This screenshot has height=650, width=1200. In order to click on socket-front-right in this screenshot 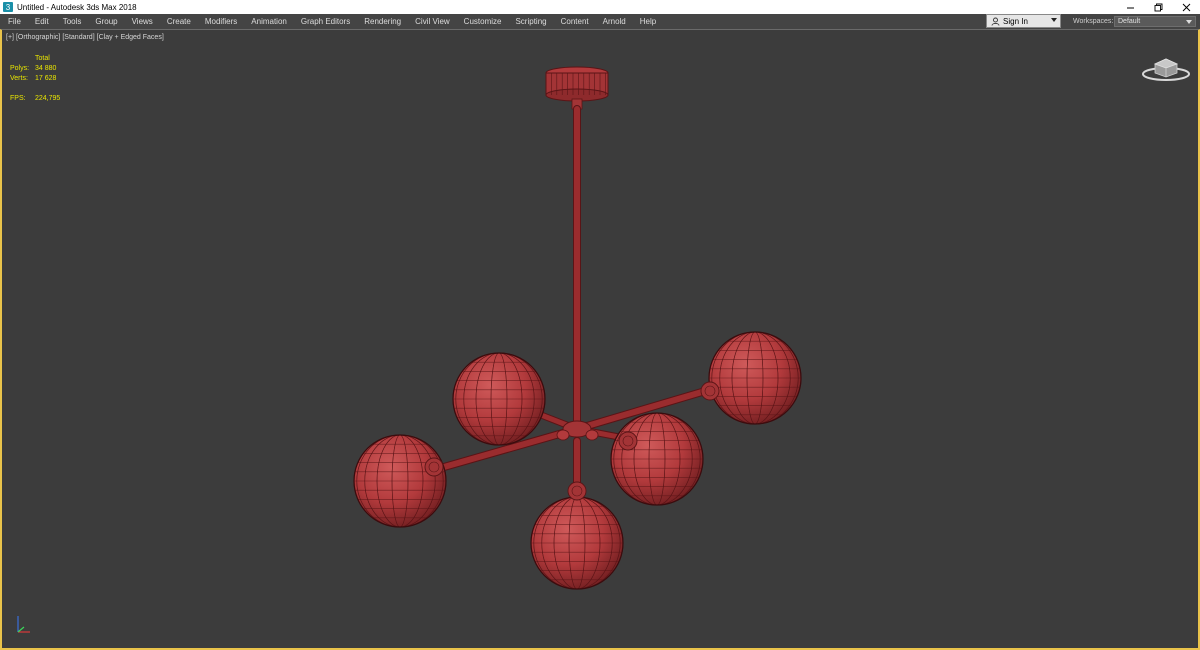, I will do `click(628, 441)`.